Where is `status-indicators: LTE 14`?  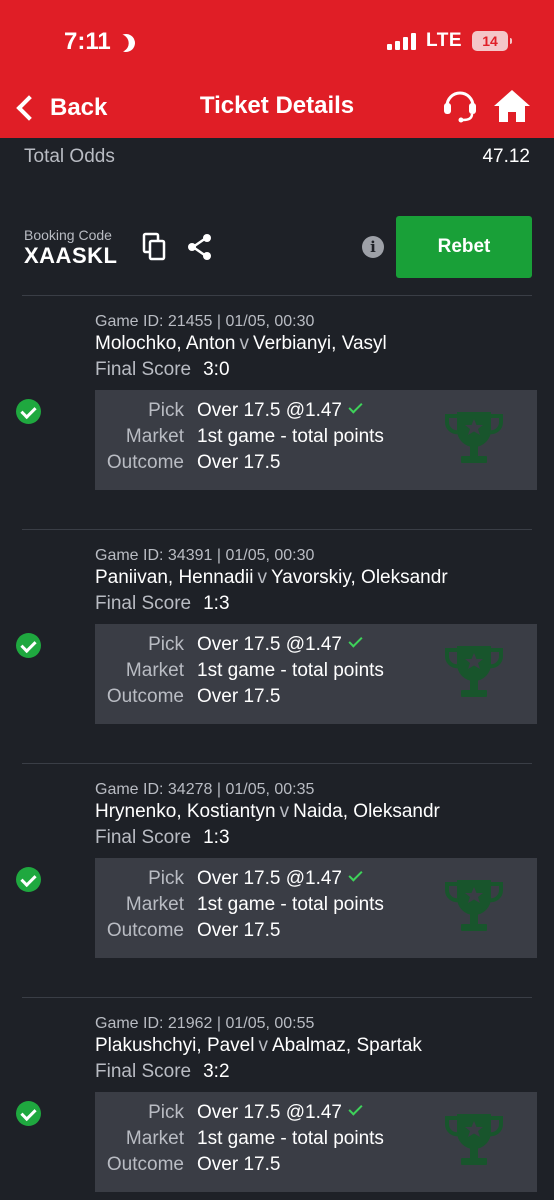 status-indicators: LTE 14 is located at coordinates (449, 41).